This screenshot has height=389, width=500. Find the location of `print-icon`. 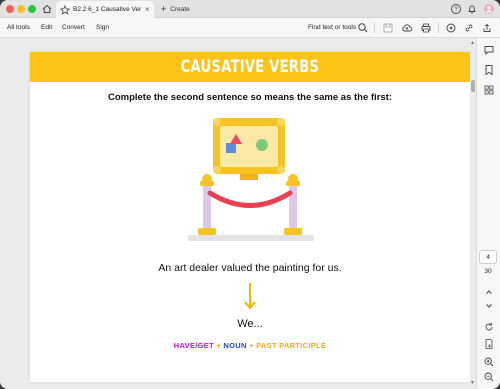

print-icon is located at coordinates (426, 28).